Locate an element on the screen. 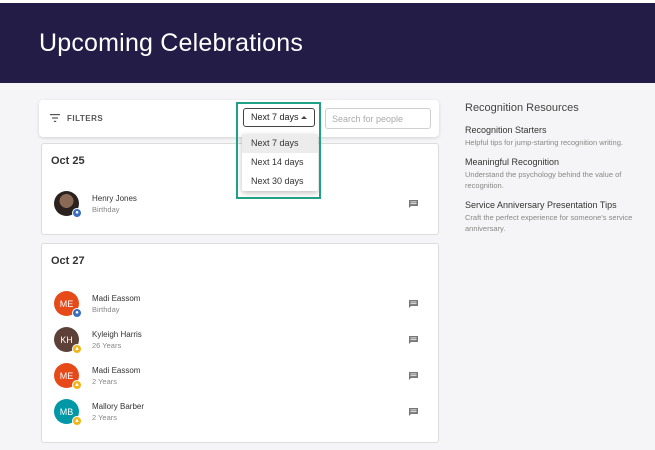 The width and height of the screenshot is (655, 450). date-range-menu: Next 7 days Next 14 days Next 30 days is located at coordinates (280, 162).